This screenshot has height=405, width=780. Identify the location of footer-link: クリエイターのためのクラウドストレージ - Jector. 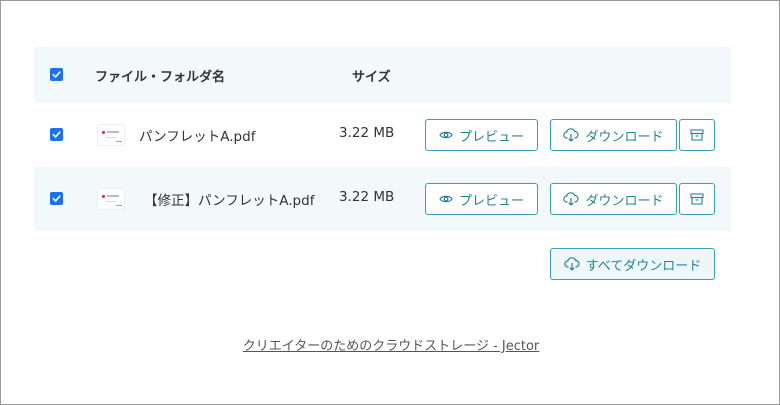
(390, 344).